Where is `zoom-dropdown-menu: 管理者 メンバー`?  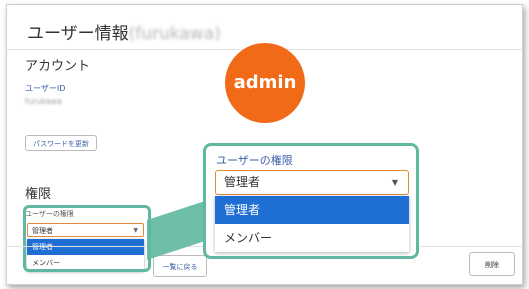
zoom-dropdown-menu: 管理者 メンバー is located at coordinates (312, 224).